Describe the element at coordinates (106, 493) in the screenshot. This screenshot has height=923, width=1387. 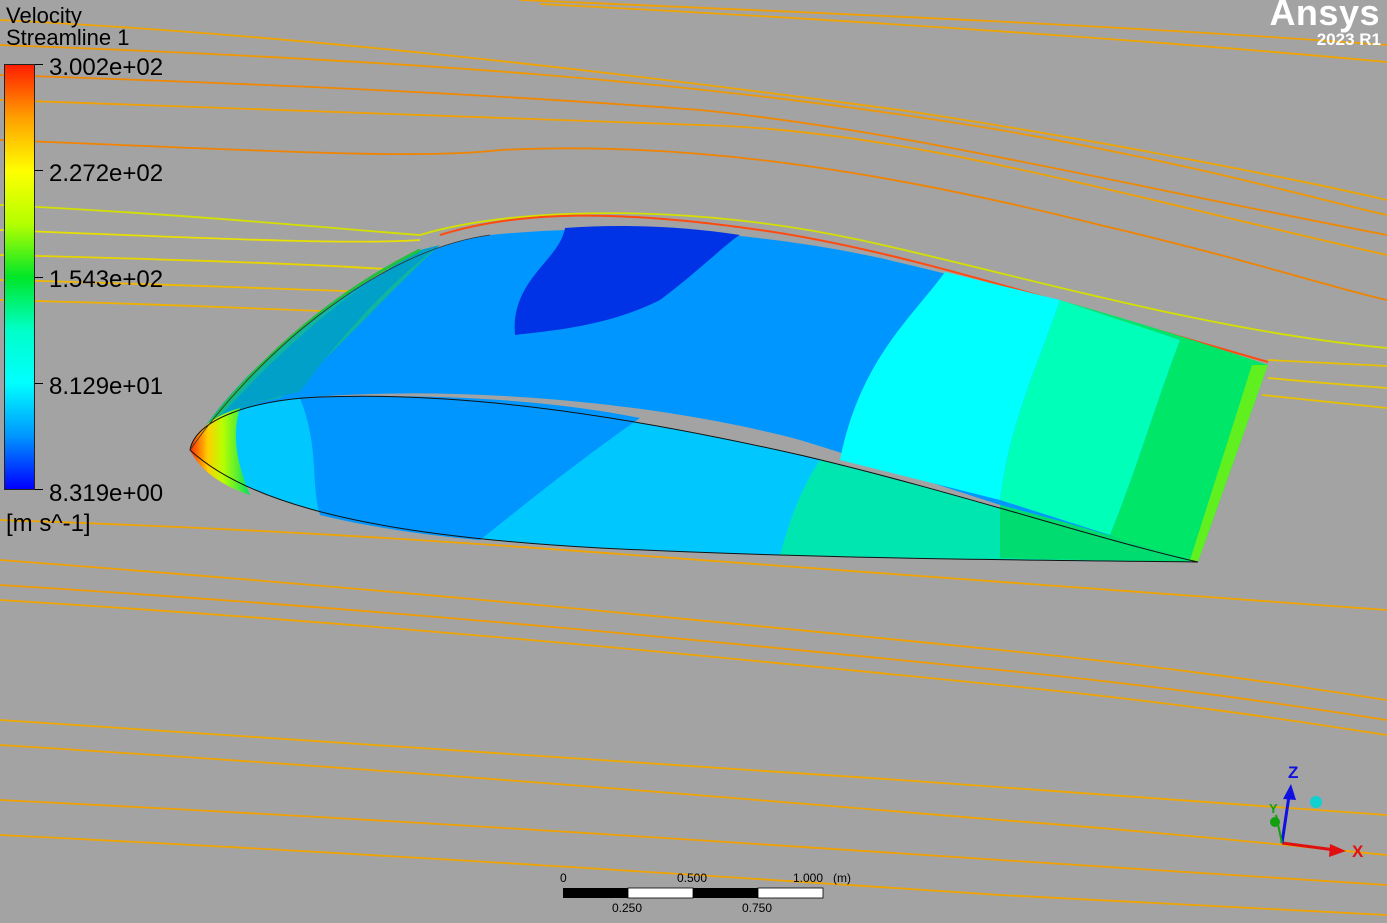
I see `legend-label-min: 8.319e+00` at that location.